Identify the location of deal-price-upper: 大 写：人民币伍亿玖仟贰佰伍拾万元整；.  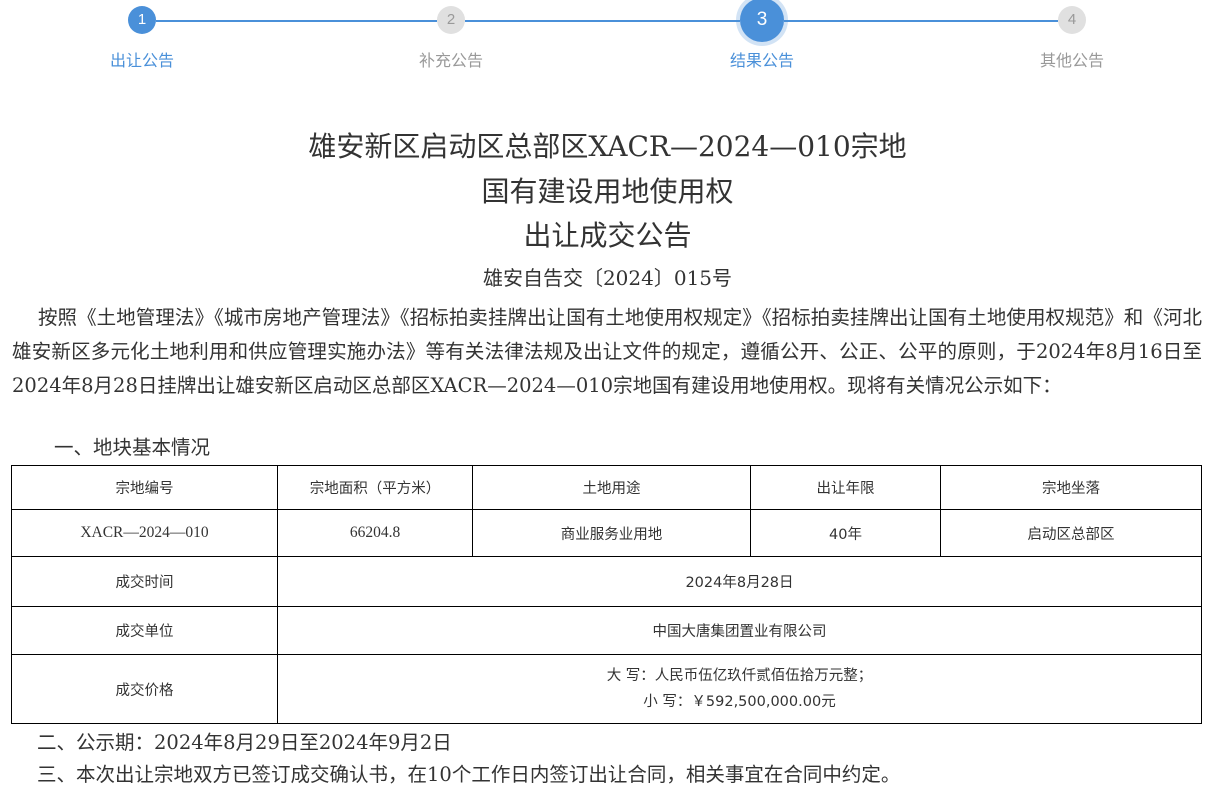
(739, 676).